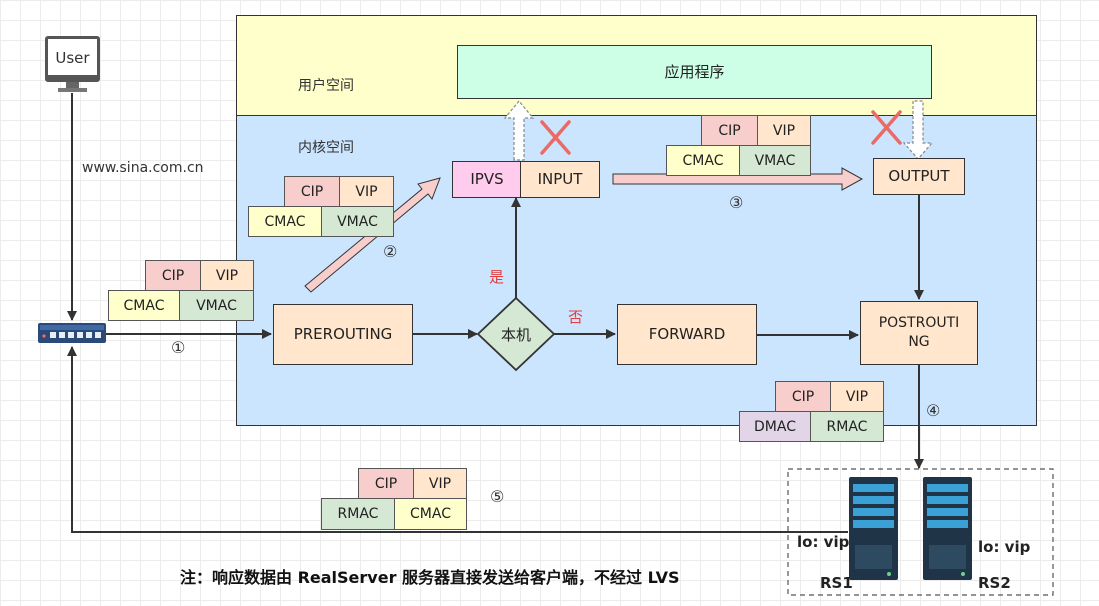  Describe the element at coordinates (775, 426) in the screenshot. I see `packet-cell: DMAC` at that location.